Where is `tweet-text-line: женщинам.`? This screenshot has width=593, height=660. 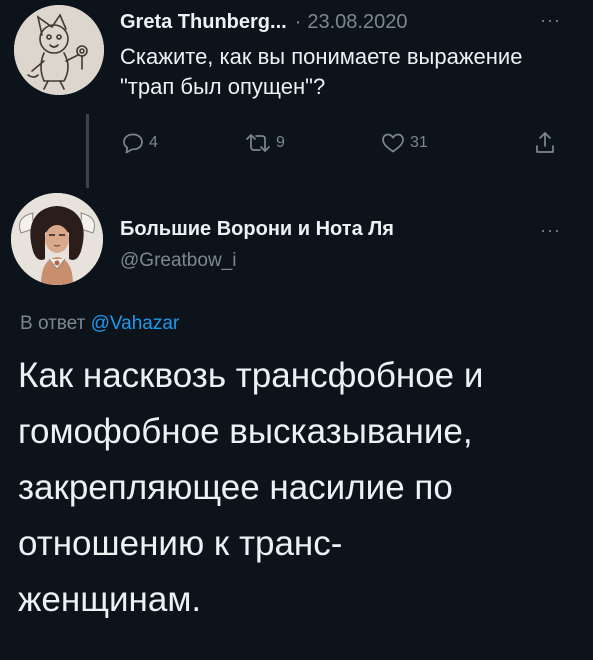 tweet-text-line: женщинам. is located at coordinates (110, 599).